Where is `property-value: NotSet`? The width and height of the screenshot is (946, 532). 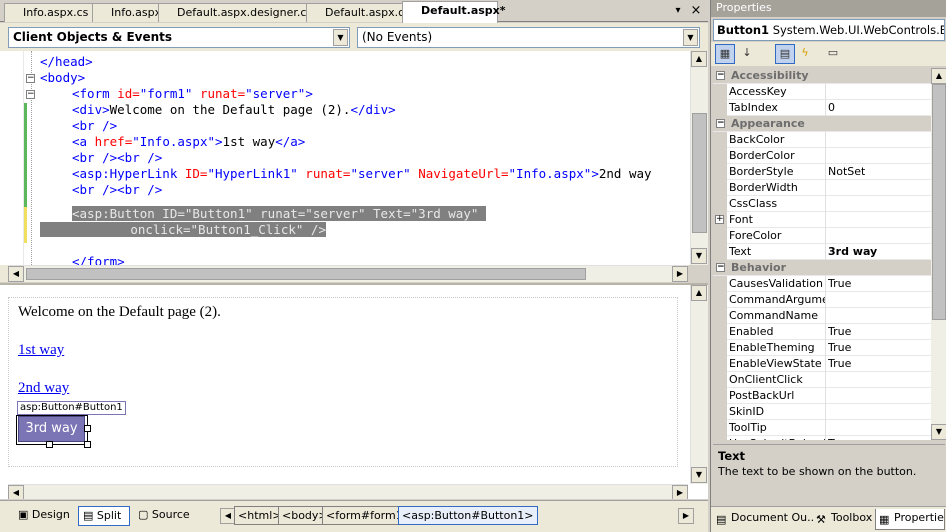
property-value: NotSet is located at coordinates (878, 171).